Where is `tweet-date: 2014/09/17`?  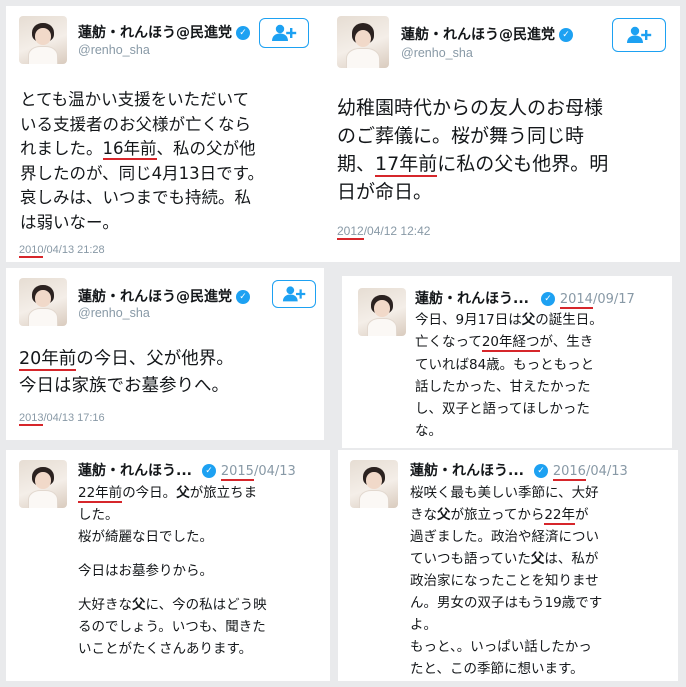 tweet-date: 2014/09/17 is located at coordinates (597, 300).